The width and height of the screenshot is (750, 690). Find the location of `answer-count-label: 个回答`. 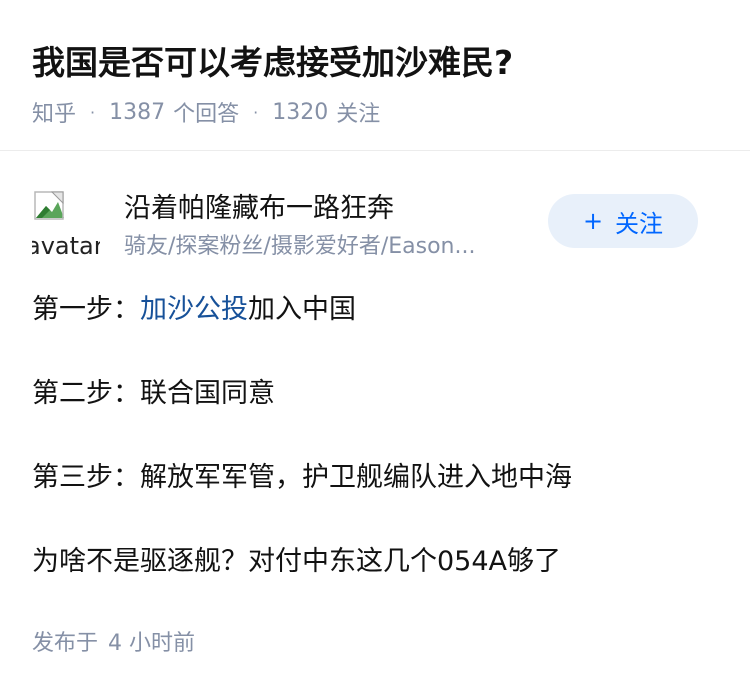

answer-count-label: 个回答 is located at coordinates (206, 114).